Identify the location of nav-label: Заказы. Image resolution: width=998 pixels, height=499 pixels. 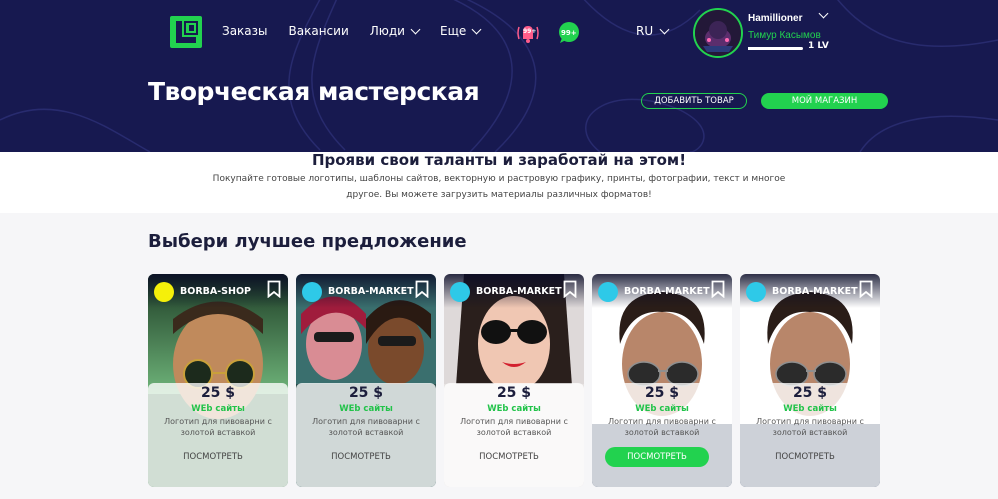
(245, 31).